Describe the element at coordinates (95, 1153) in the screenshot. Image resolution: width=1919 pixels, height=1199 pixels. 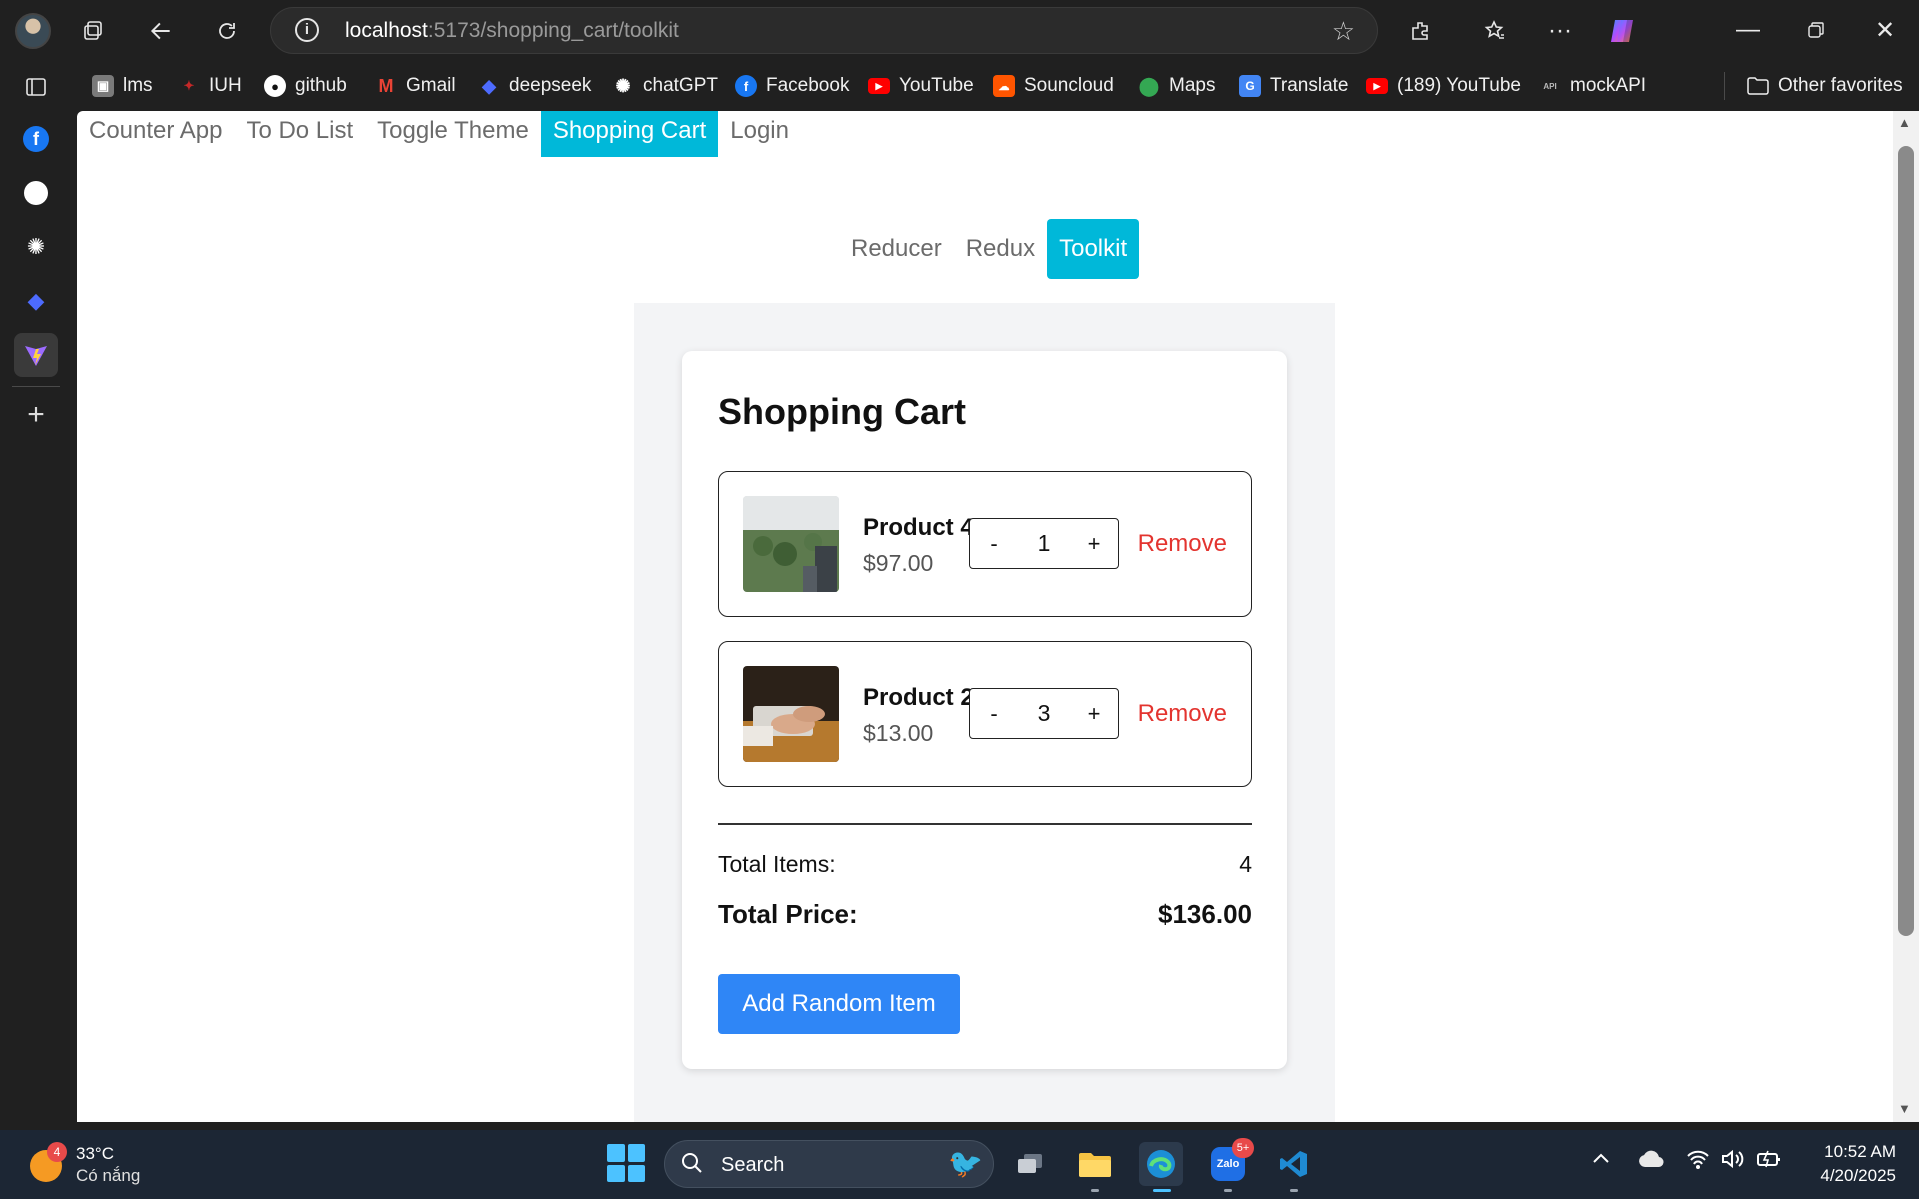
I see `temperature: 33°C` at that location.